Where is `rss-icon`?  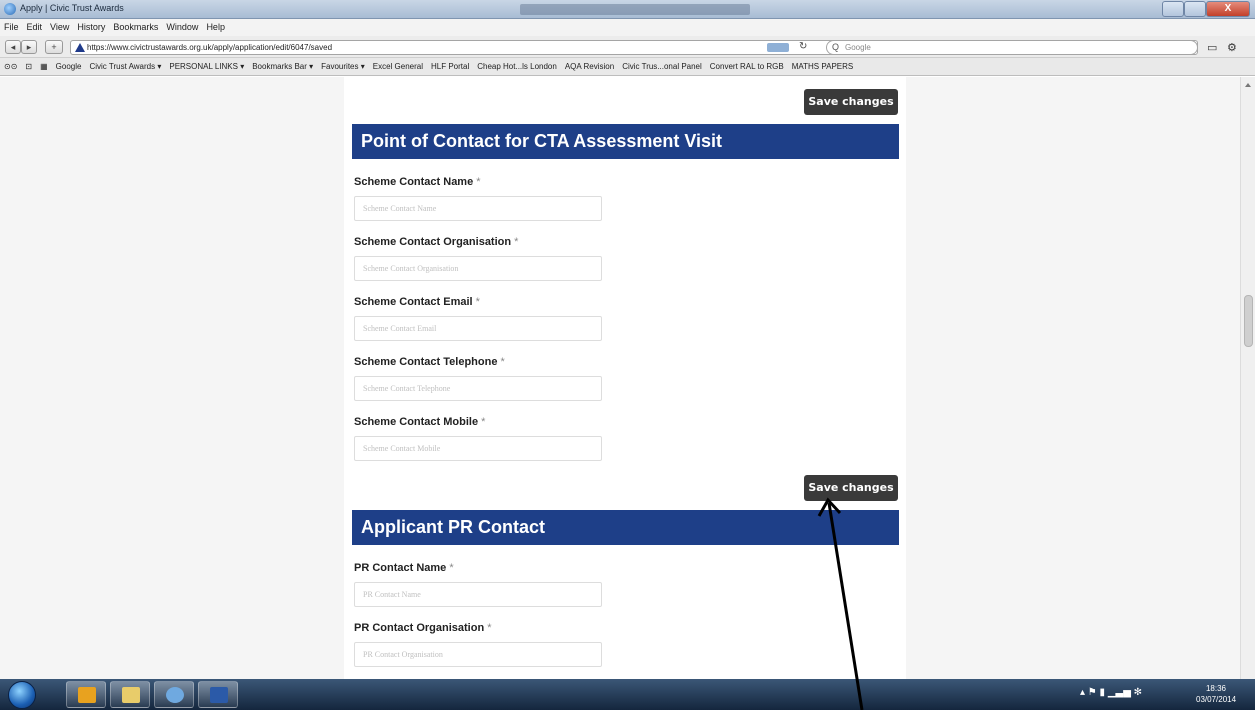
rss-icon is located at coordinates (778, 47).